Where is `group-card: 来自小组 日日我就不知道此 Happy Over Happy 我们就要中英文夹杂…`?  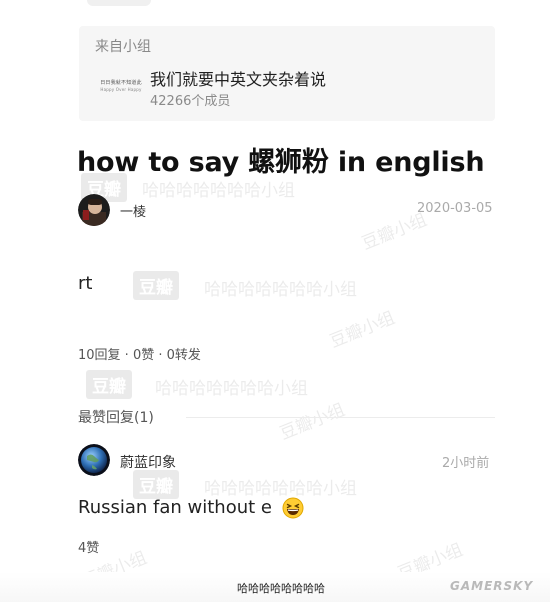
group-card: 来自小组 日日我就不知道此 Happy Over Happy 我们就要中英文夹杂… is located at coordinates (287, 73).